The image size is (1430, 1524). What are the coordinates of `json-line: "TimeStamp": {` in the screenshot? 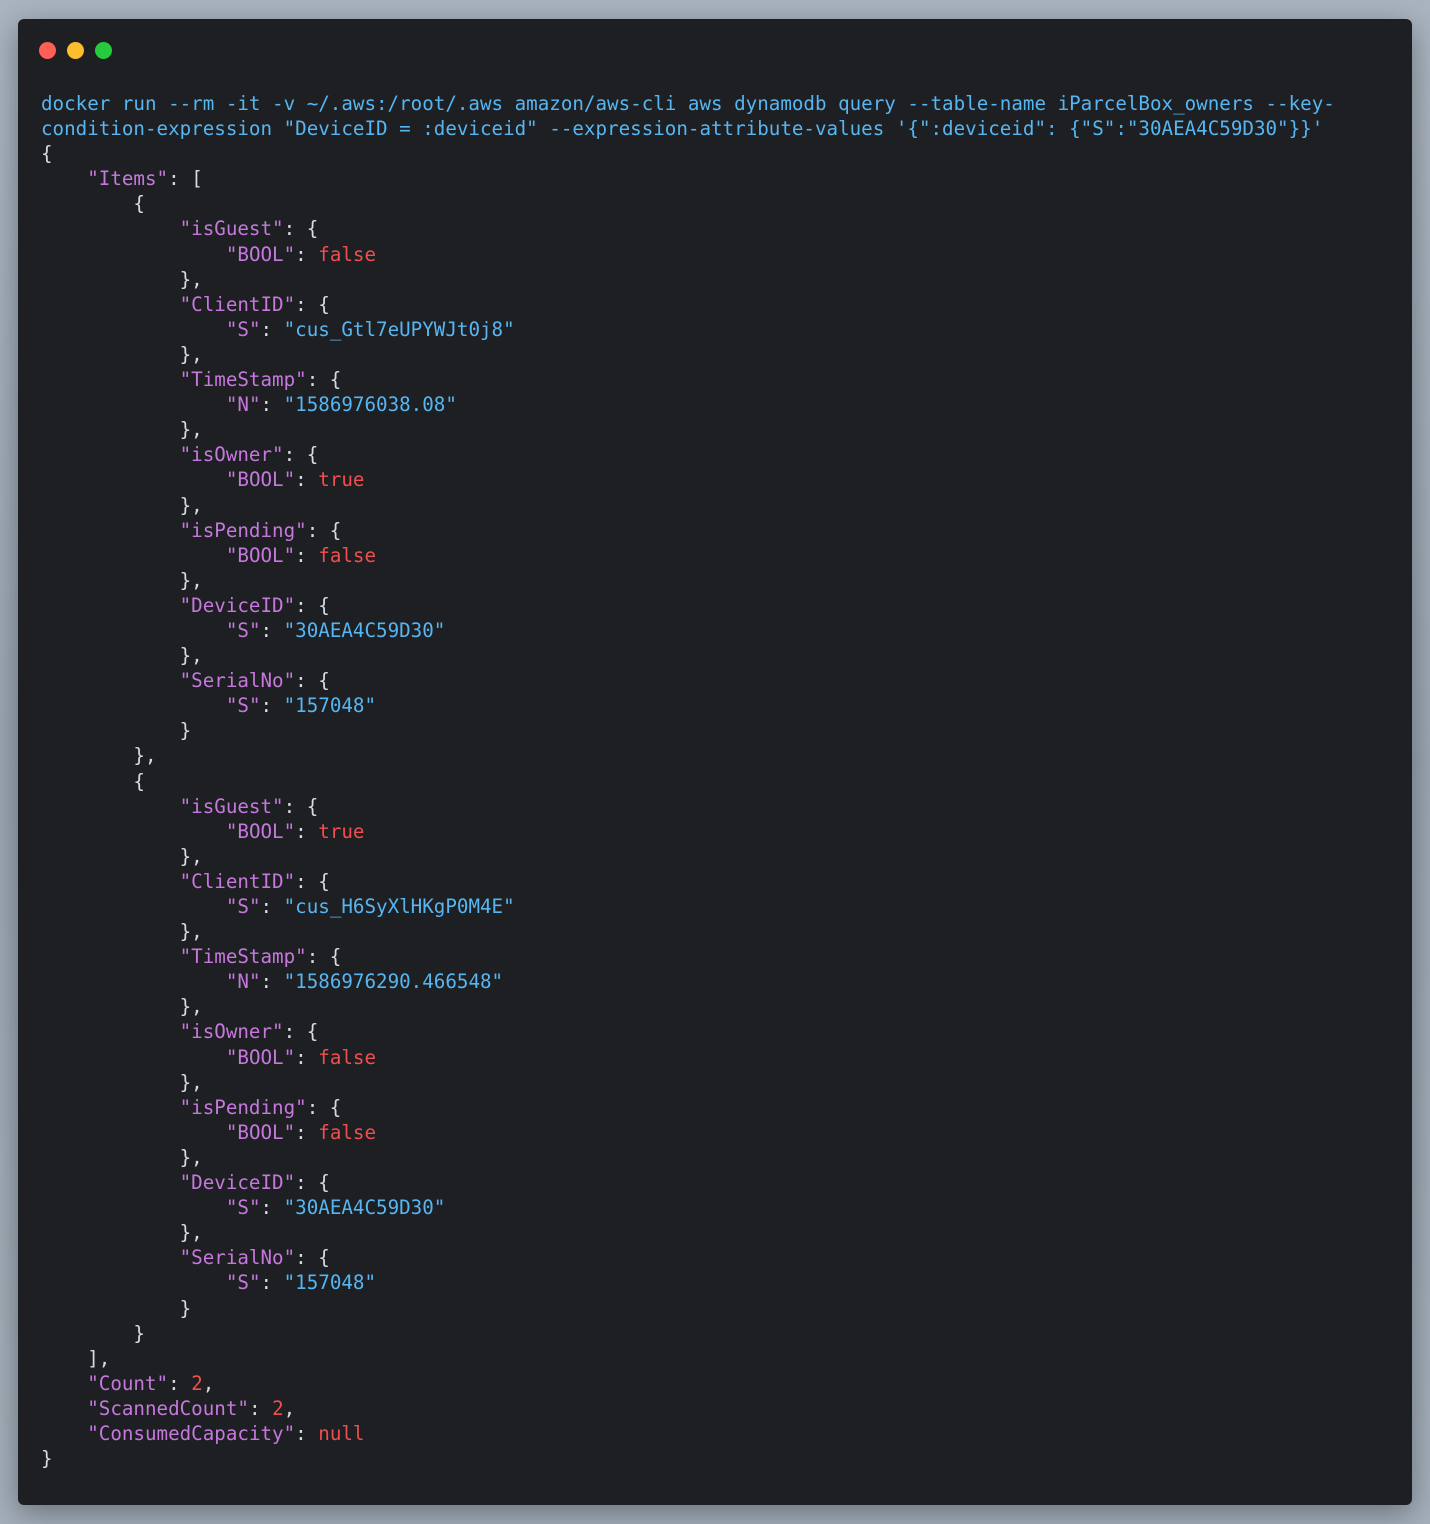 It's located at (260, 957).